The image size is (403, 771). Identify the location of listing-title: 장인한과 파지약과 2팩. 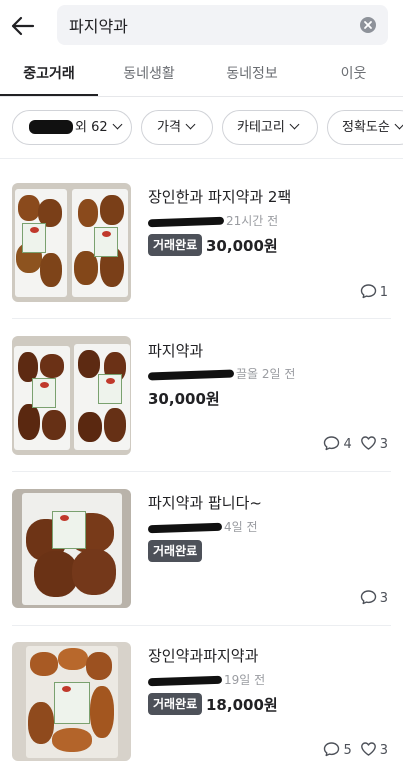
(220, 197).